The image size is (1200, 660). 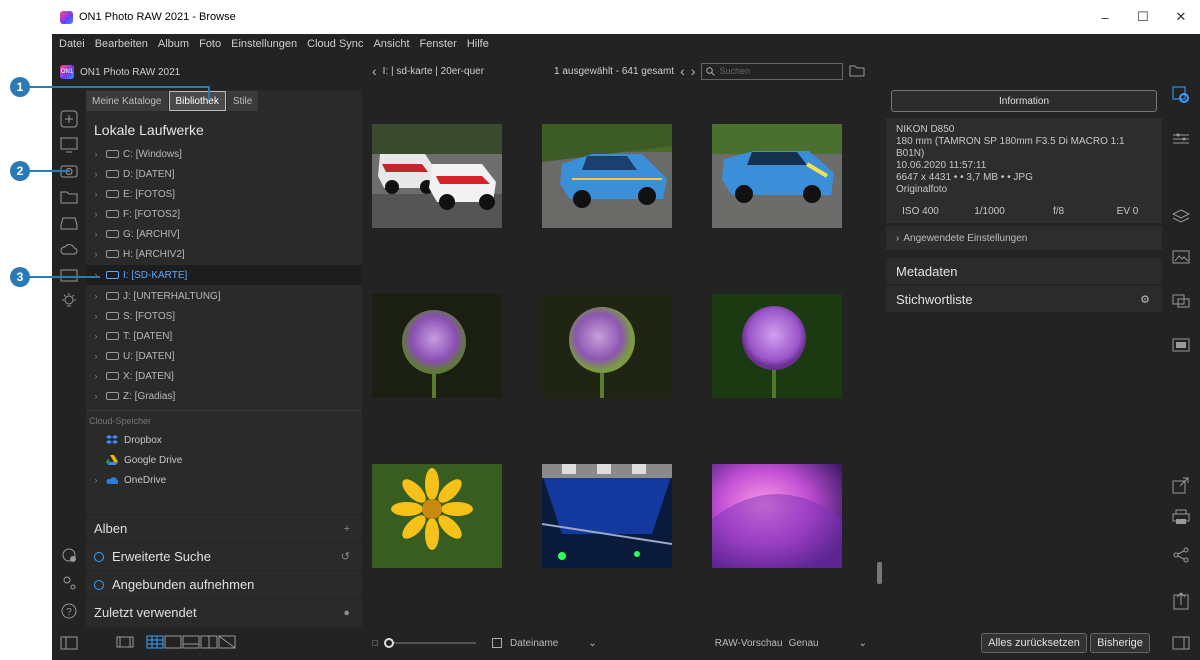 What do you see at coordinates (121, 44) in the screenshot?
I see `menu-bearbeiten: Bearbeiten` at bounding box center [121, 44].